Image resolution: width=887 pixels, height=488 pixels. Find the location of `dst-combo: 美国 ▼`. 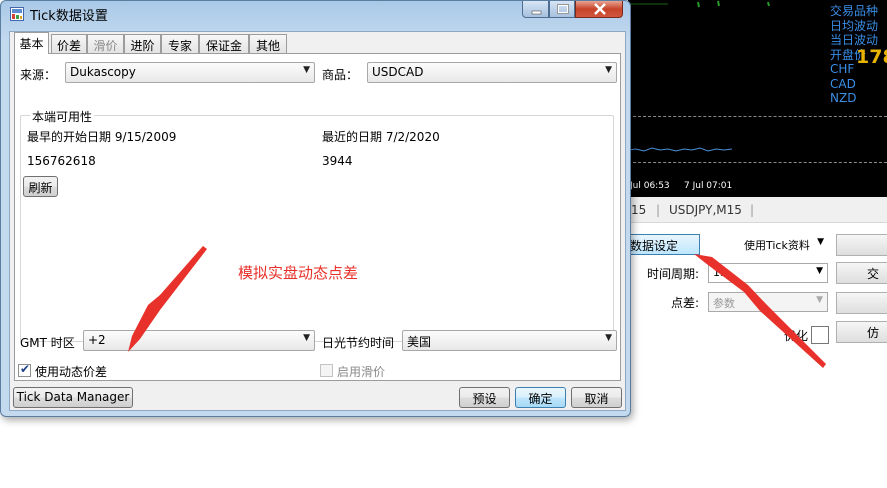

dst-combo: 美国 ▼ is located at coordinates (509, 340).